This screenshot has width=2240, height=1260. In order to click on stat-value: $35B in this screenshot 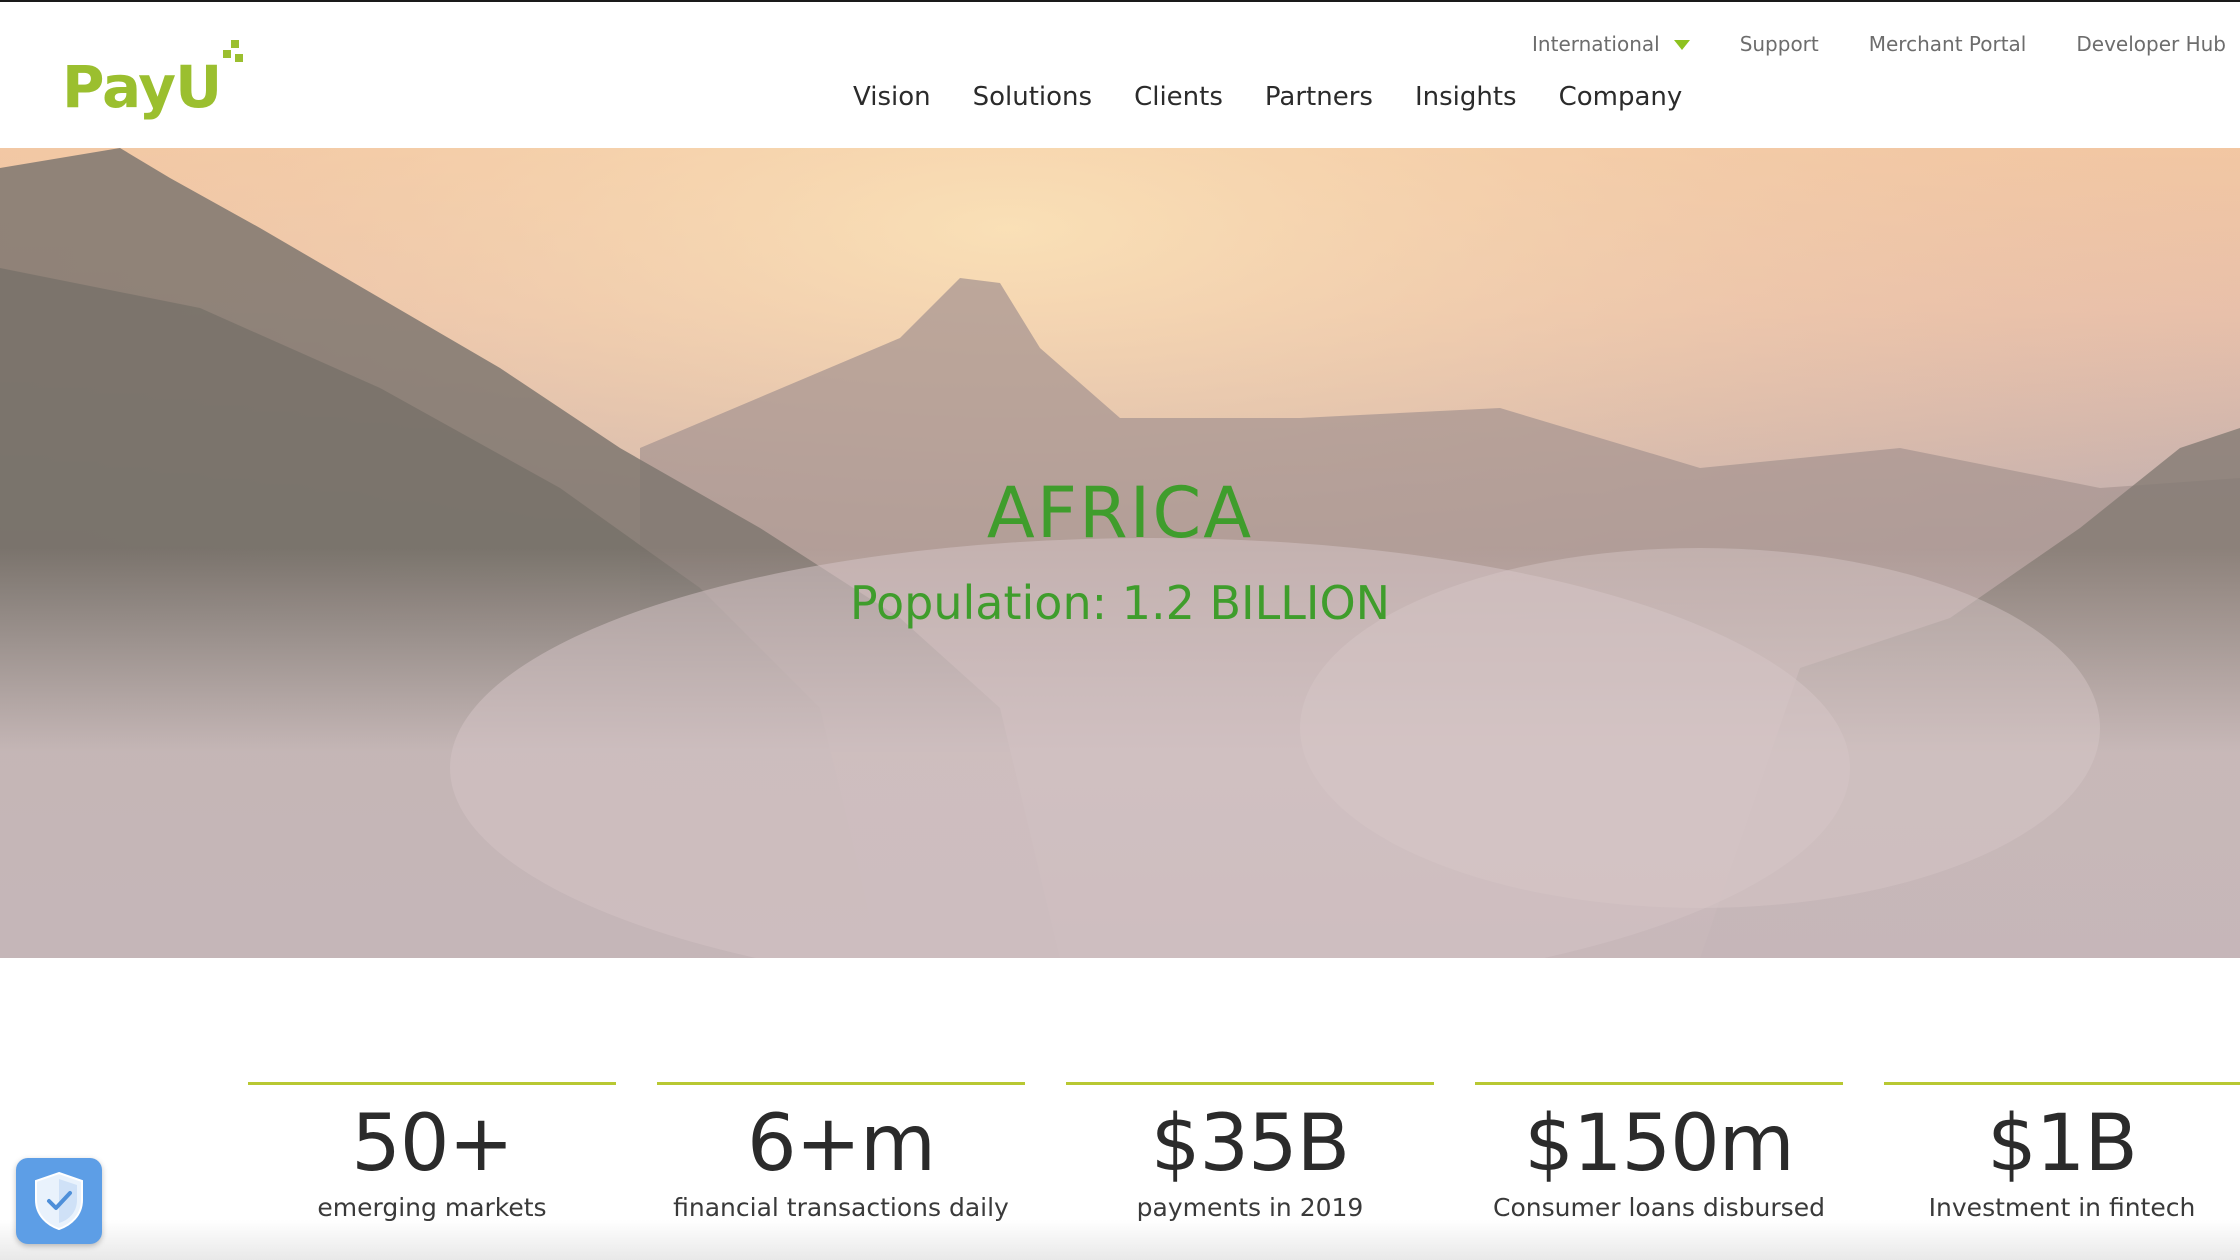, I will do `click(1250, 1144)`.